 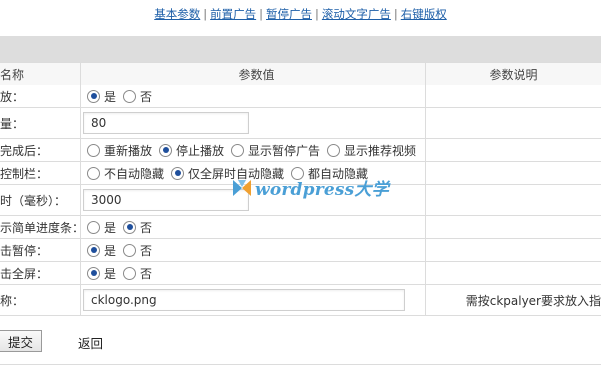 I want to click on table-row: 示简单进度条： 是 否, so click(x=300, y=227).